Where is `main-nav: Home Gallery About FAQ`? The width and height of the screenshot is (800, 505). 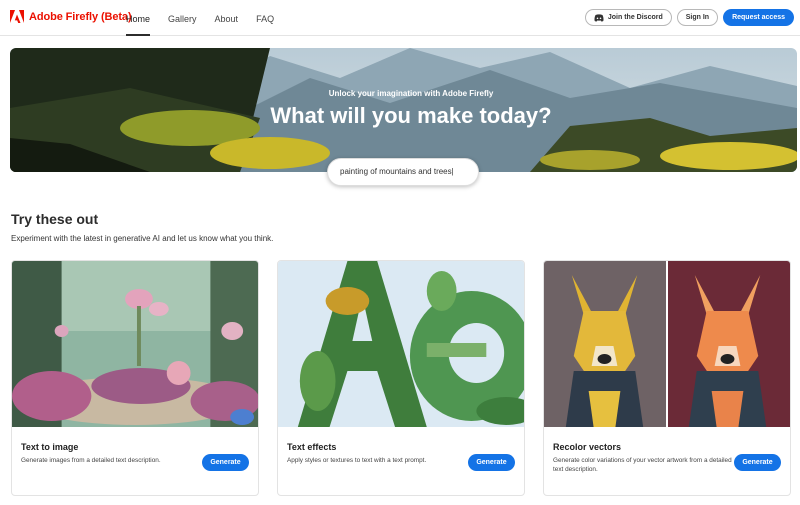 main-nav: Home Gallery About FAQ is located at coordinates (209, 18).